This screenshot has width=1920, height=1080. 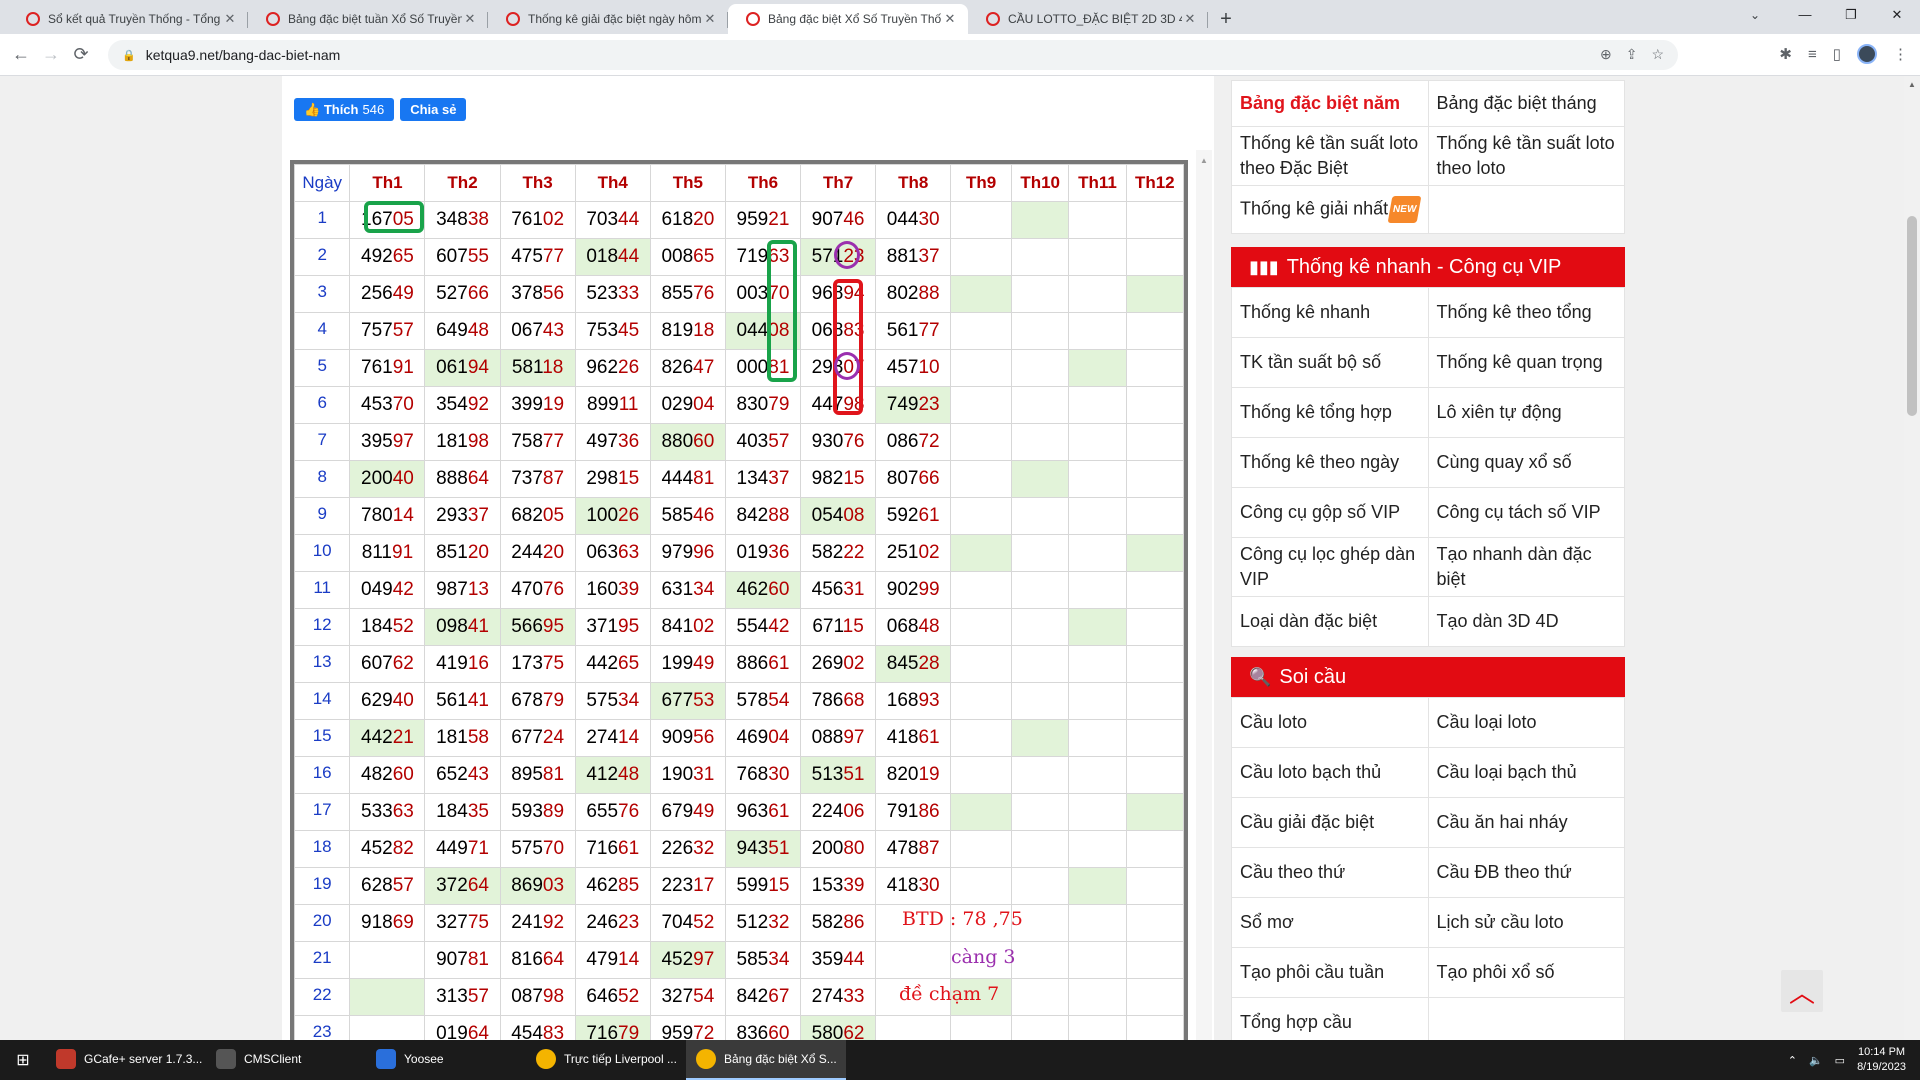 What do you see at coordinates (608, 19) in the screenshot?
I see `browser-tab: Thống kê giải đặc biệt ngày hôm ✕` at bounding box center [608, 19].